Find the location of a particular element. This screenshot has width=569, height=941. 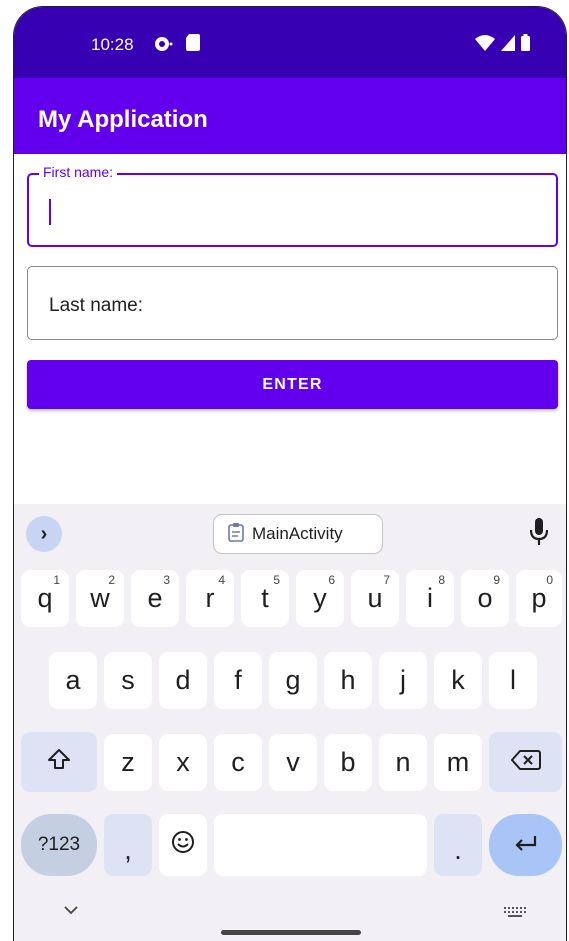

key-c: c is located at coordinates (238, 762).